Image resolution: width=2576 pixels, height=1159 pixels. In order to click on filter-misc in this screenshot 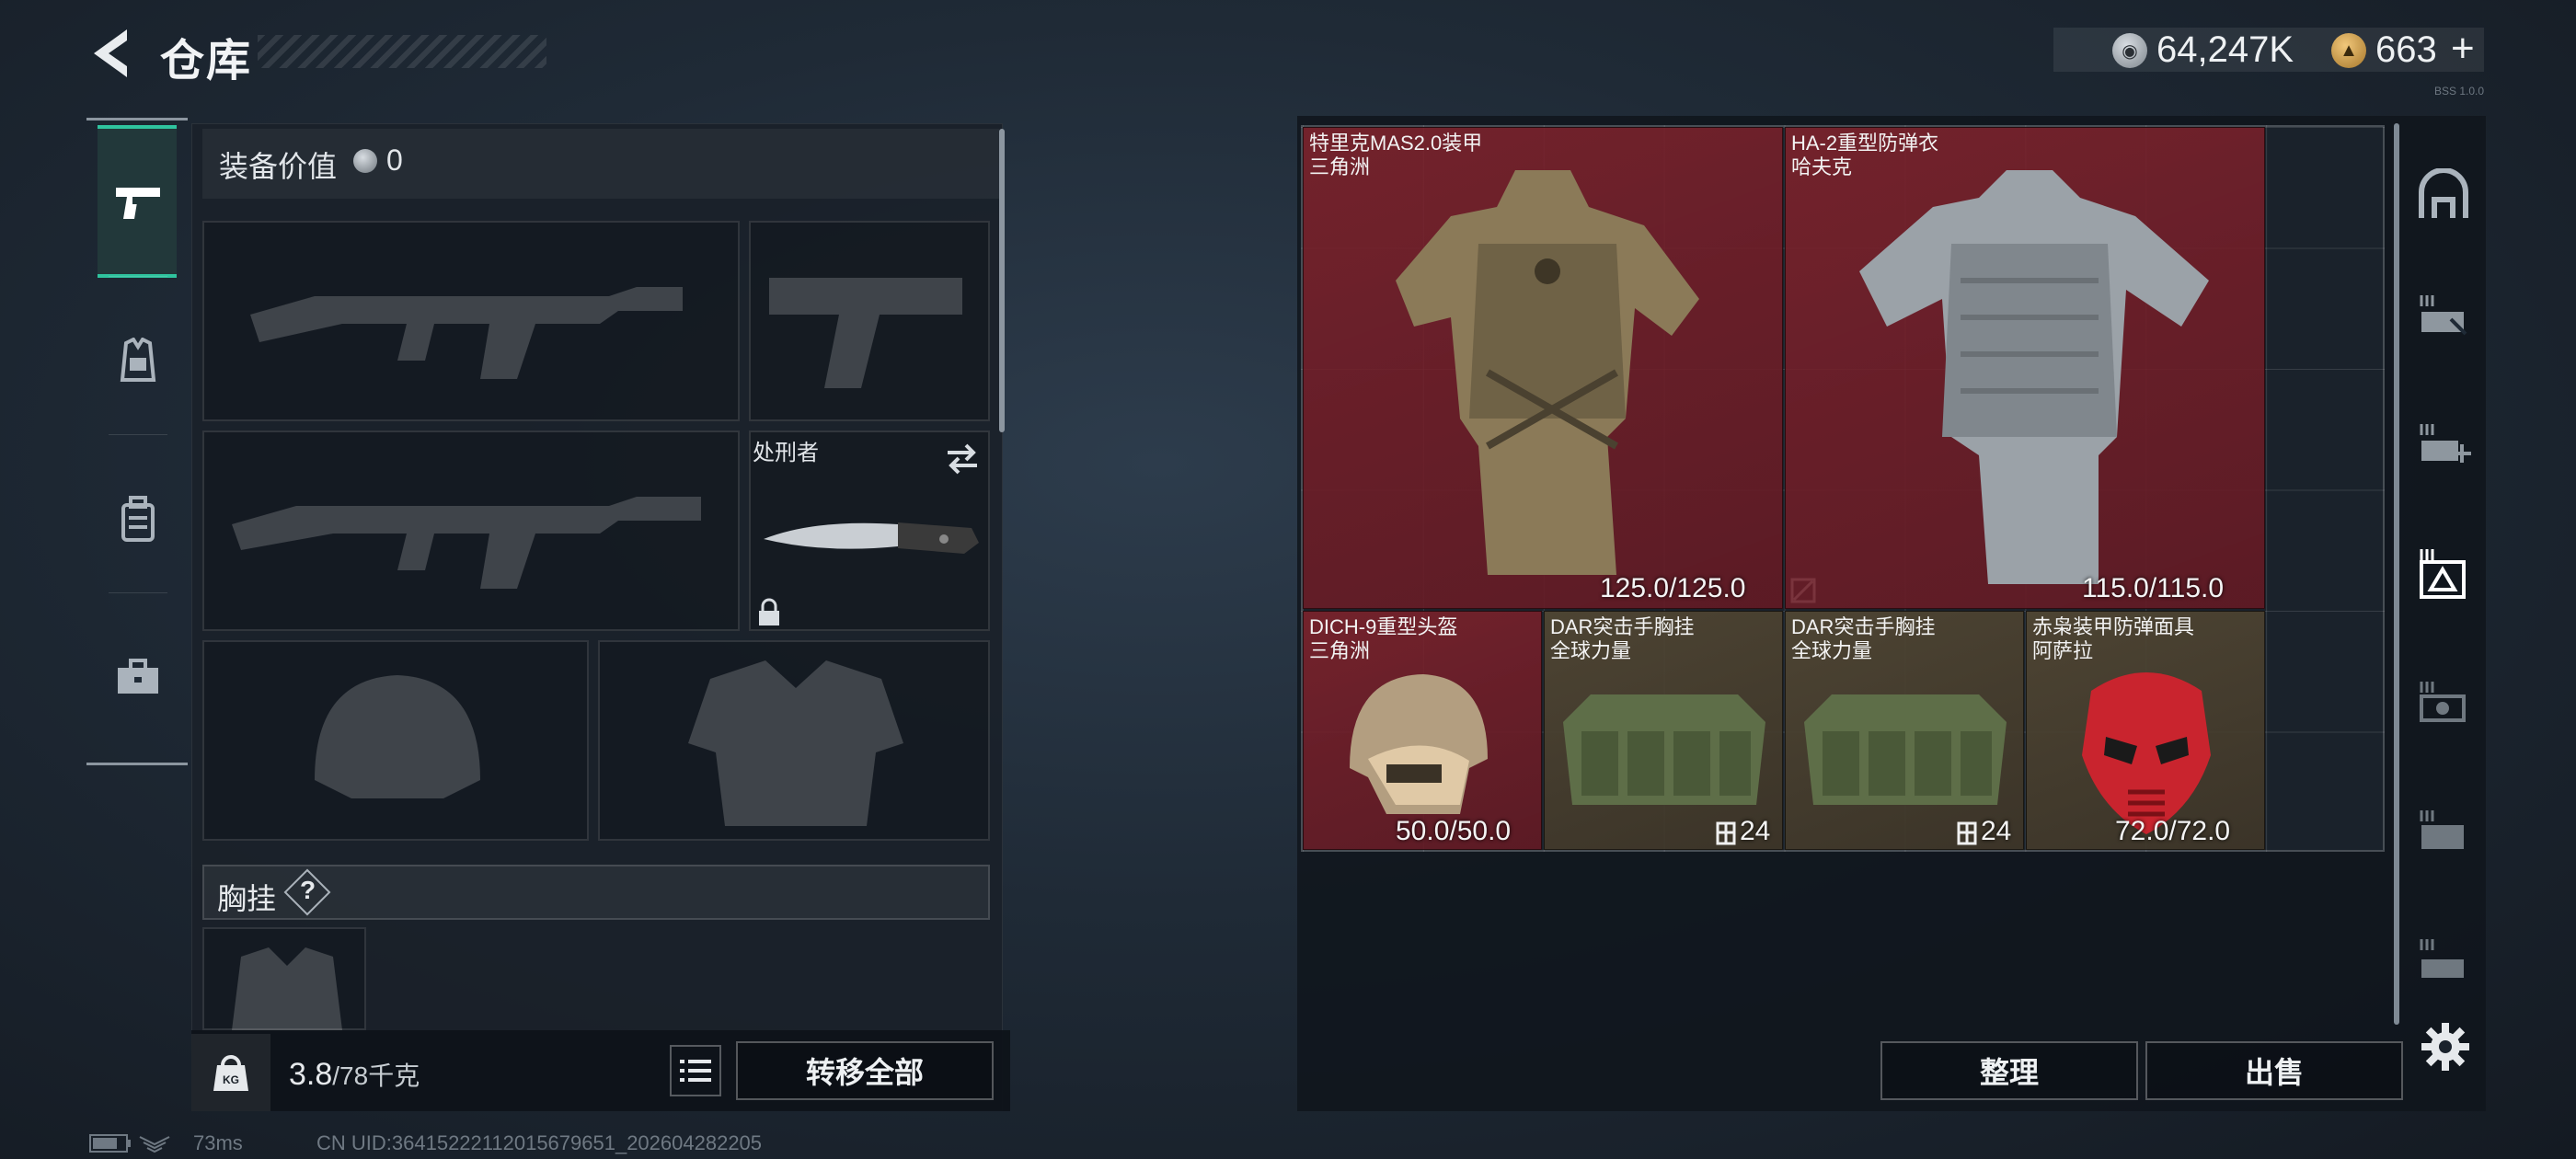, I will do `click(2443, 959)`.